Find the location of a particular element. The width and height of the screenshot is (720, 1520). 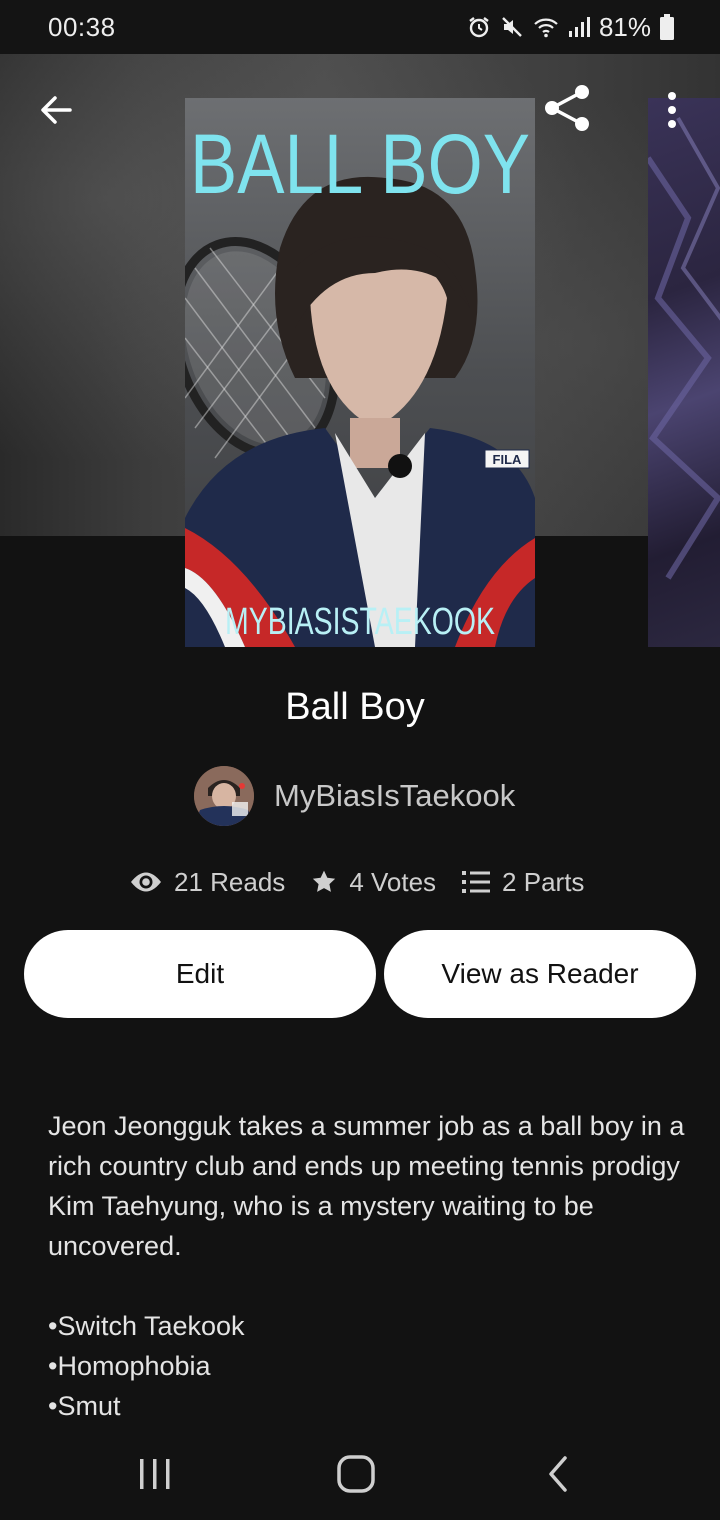

story-tags: •Switch Taekook •Homophobia •Smut is located at coordinates (146, 1366).